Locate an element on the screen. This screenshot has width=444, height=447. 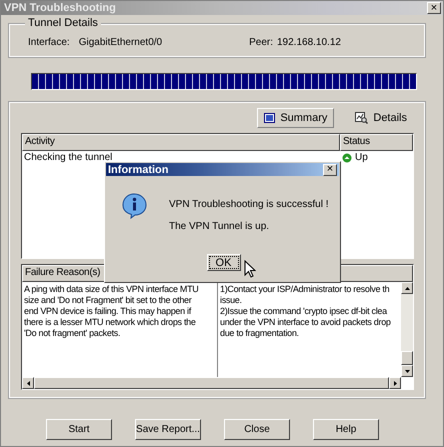
peer-value: 192.168.10.12 is located at coordinates (309, 42).